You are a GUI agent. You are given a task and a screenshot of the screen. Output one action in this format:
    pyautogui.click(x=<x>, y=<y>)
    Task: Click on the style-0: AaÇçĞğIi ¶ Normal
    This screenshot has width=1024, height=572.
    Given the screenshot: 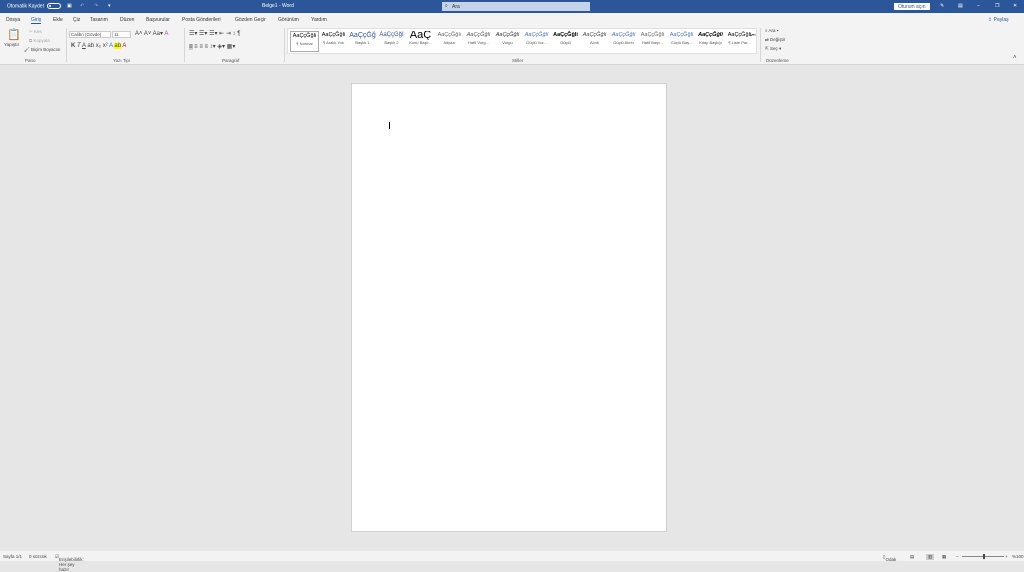 What is the action you would take?
    pyautogui.click(x=304, y=41)
    